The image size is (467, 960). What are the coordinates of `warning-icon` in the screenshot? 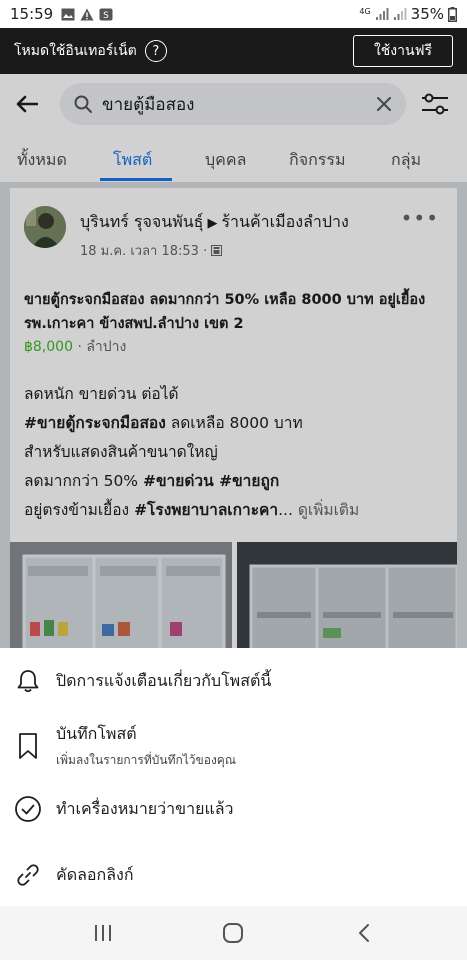 It's located at (87, 14).